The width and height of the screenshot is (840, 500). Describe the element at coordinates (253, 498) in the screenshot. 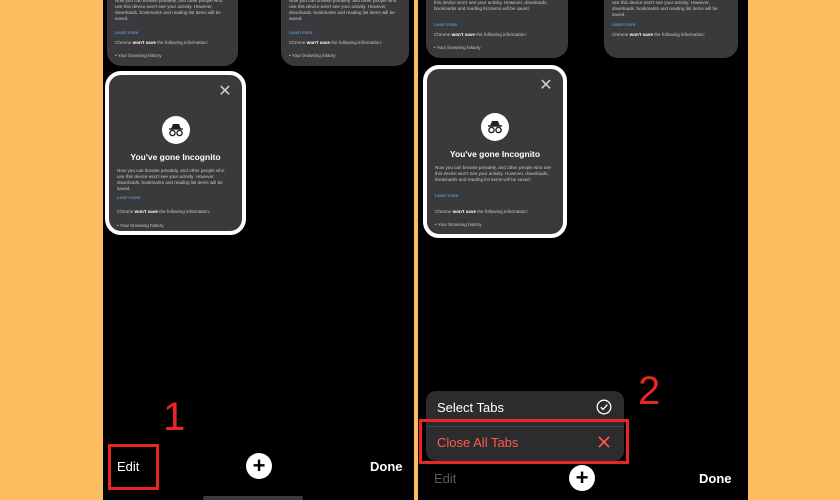

I see `home-indicator` at that location.